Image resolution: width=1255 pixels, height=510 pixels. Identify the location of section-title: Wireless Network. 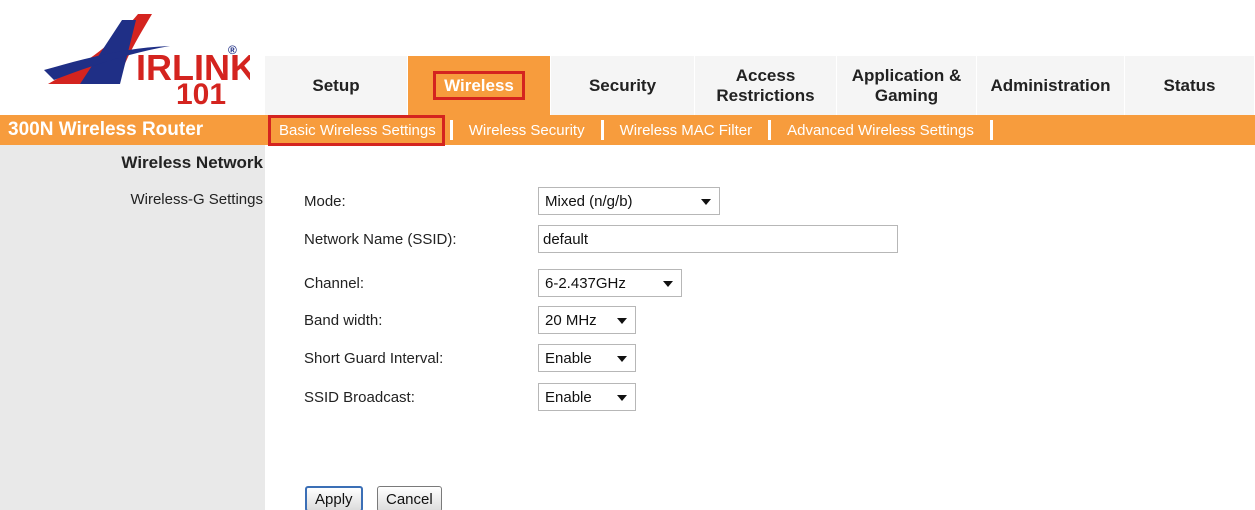
(192, 162).